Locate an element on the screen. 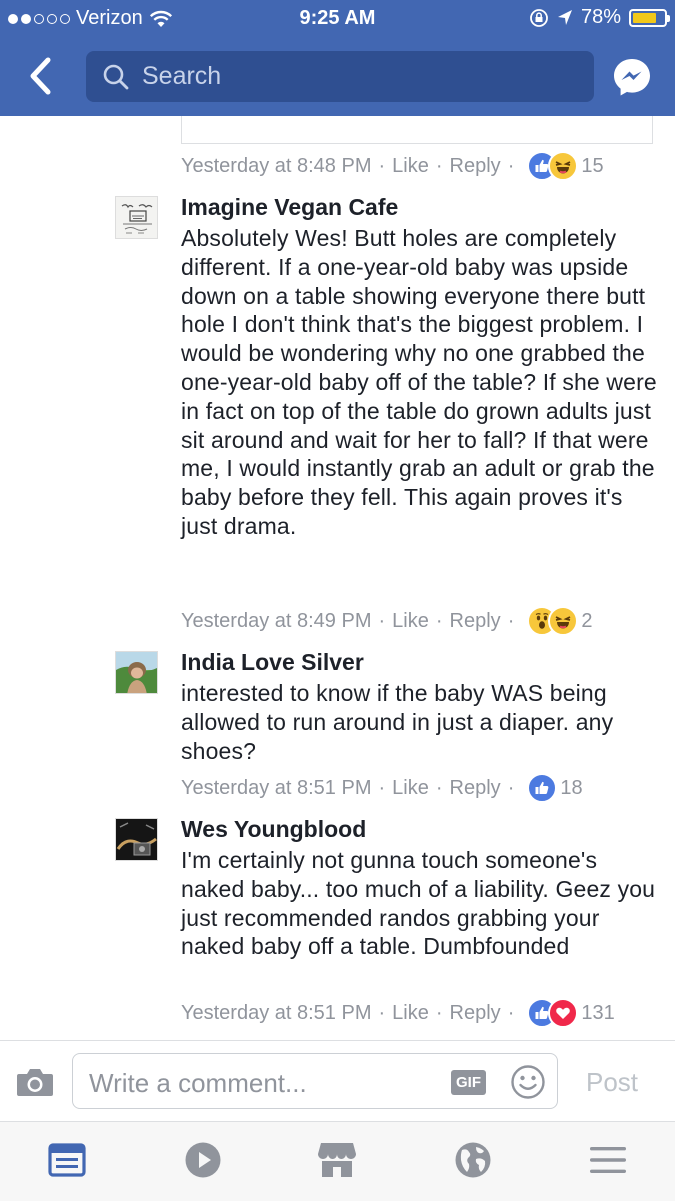 The image size is (675, 1201). back-button is located at coordinates (42, 76).